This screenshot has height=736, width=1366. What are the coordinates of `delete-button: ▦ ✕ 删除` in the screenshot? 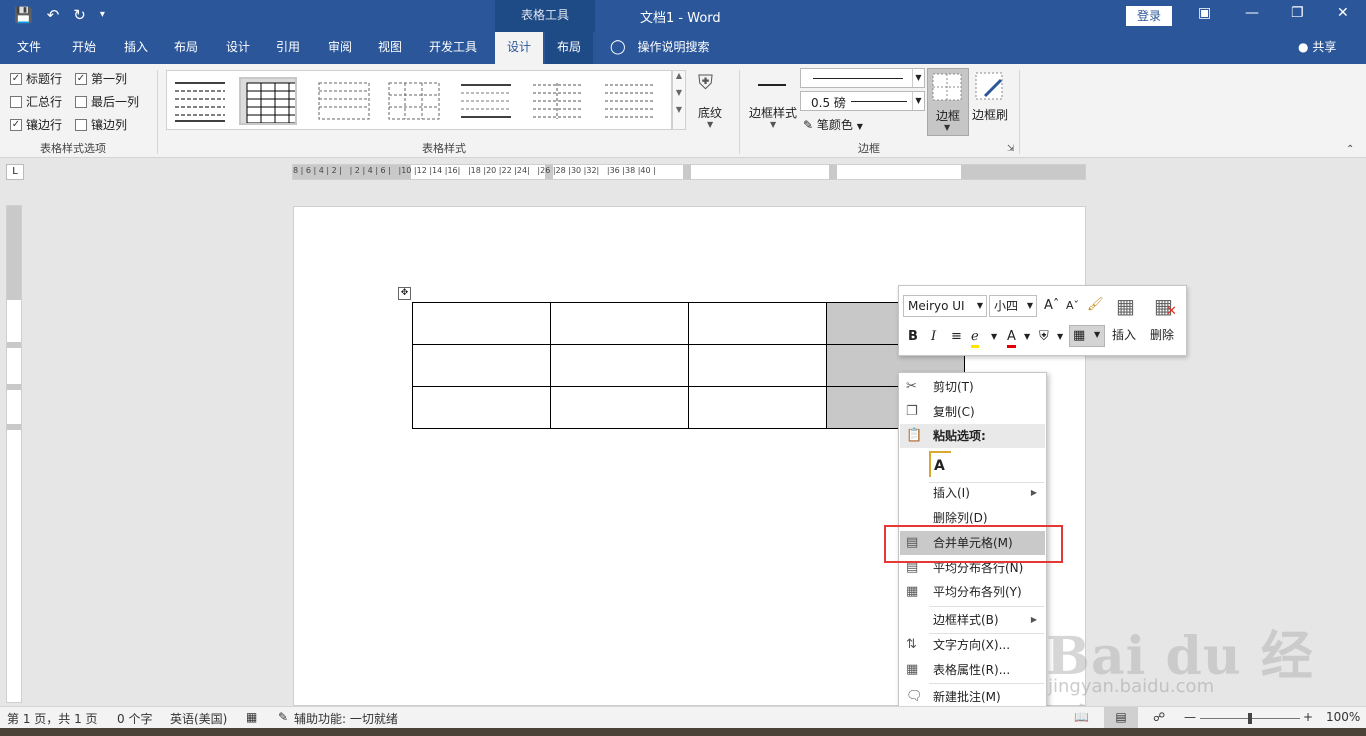 It's located at (1167, 322).